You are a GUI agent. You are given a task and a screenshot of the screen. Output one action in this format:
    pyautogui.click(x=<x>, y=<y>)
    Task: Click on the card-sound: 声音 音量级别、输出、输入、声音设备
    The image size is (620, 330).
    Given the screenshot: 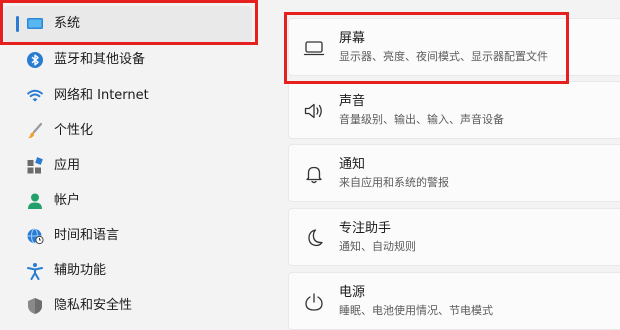 What is the action you would take?
    pyautogui.click(x=454, y=110)
    